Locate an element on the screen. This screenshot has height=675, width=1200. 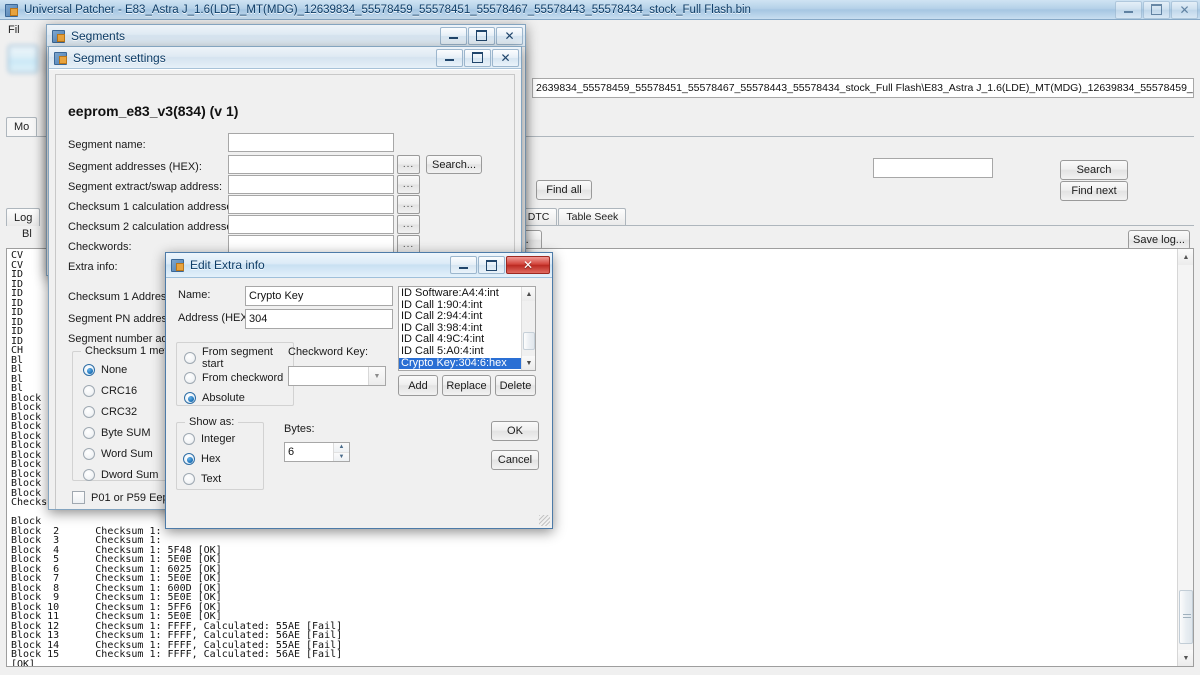
radio-show-hex: Hex is located at coordinates (209, 459).